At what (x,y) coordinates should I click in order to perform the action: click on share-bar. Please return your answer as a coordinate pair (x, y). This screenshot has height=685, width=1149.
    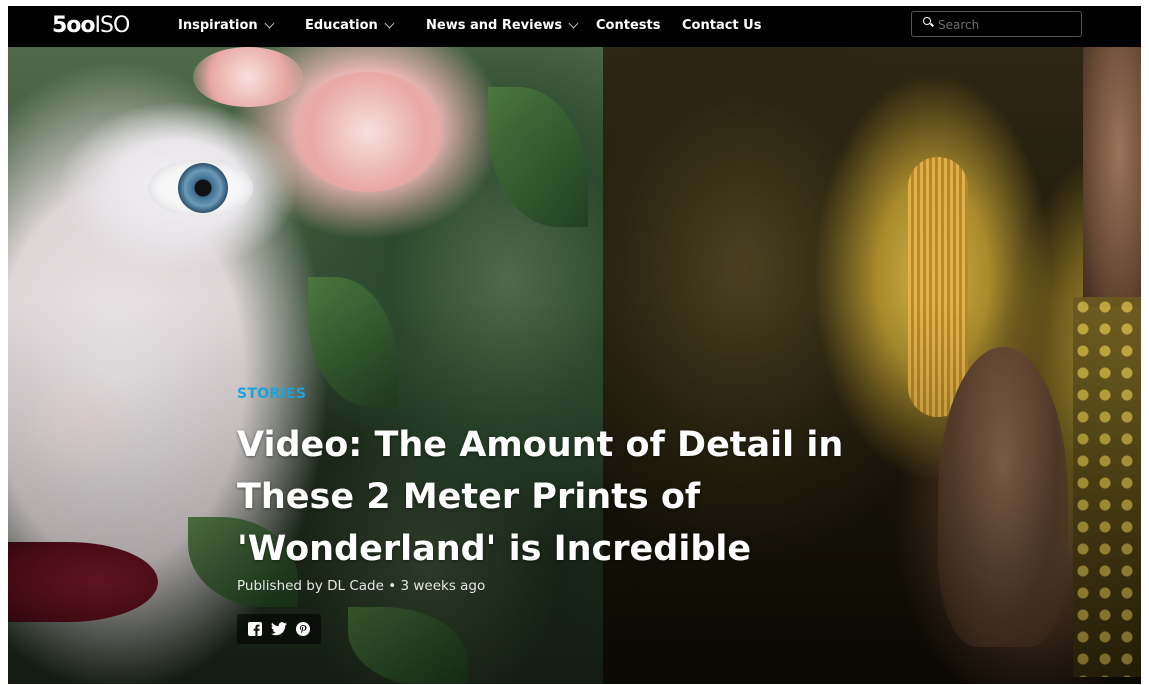
    Looking at the image, I should click on (279, 629).